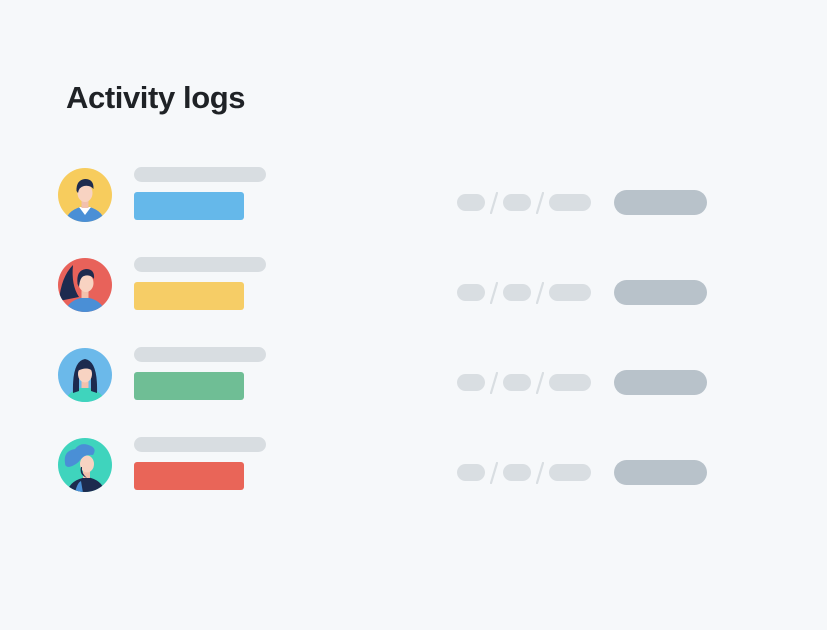 Image resolution: width=827 pixels, height=630 pixels. I want to click on user-avatar-woman-long-hair-icon, so click(85, 375).